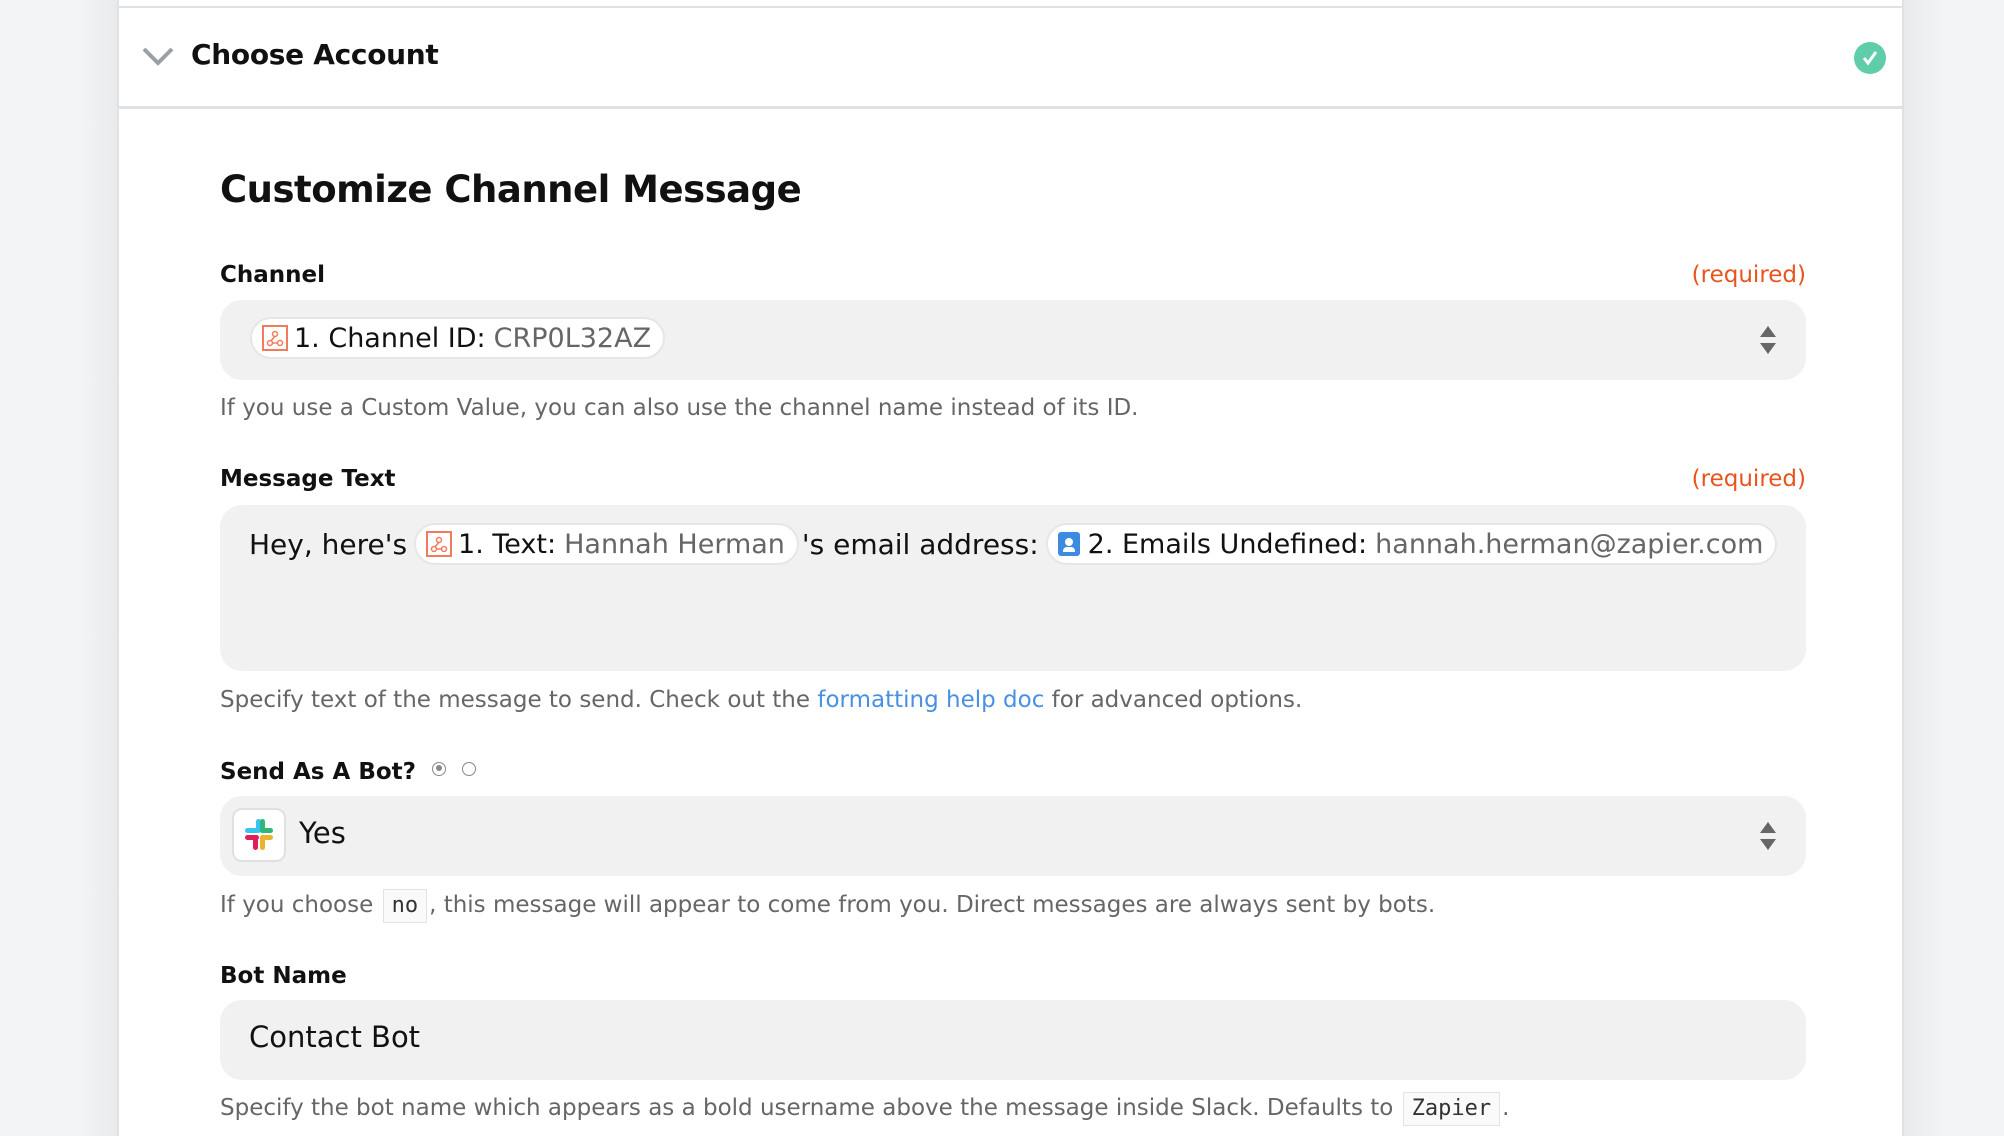 The image size is (2004, 1136). I want to click on formatting-help-link: formatting help doc, so click(930, 700).